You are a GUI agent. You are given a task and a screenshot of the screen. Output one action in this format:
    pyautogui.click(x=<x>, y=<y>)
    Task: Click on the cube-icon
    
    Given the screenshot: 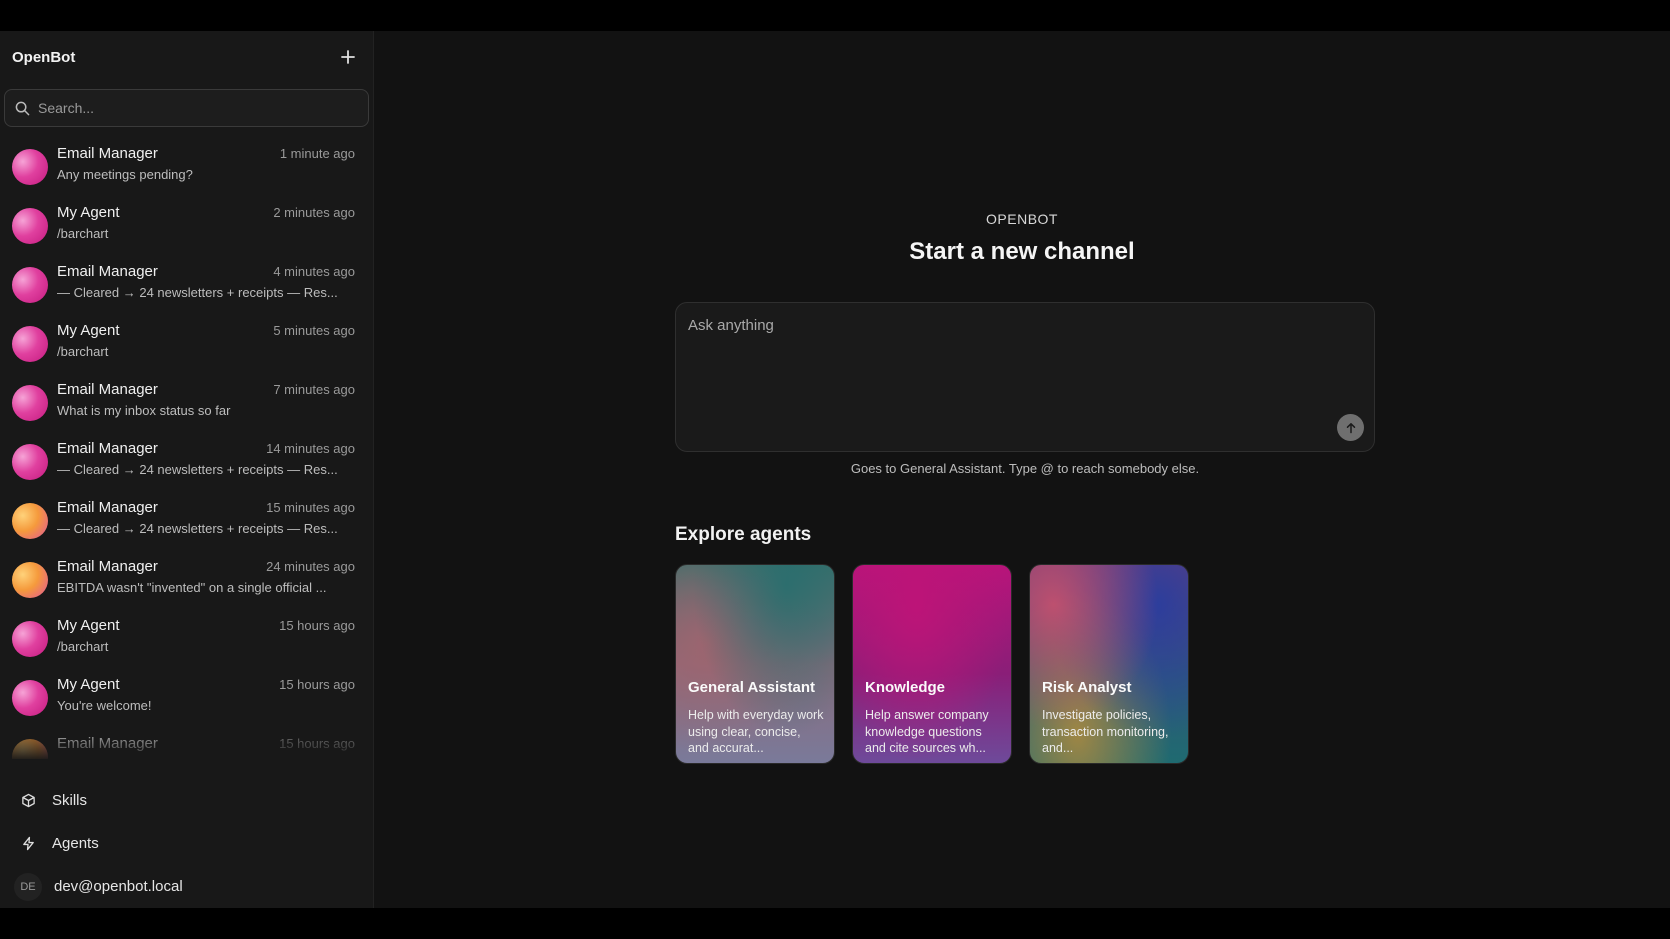 What is the action you would take?
    pyautogui.click(x=28, y=801)
    